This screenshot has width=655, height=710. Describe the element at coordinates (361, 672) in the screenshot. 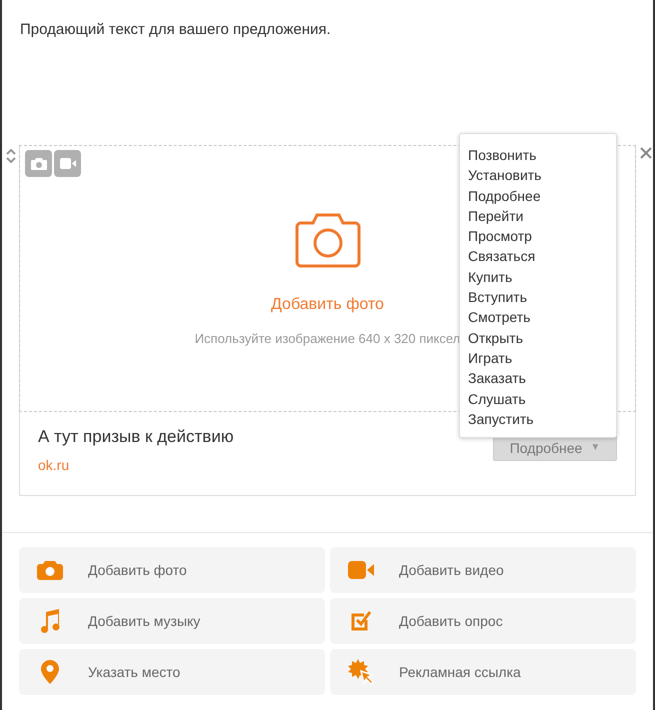

I see `burst-cursor-icon` at that location.